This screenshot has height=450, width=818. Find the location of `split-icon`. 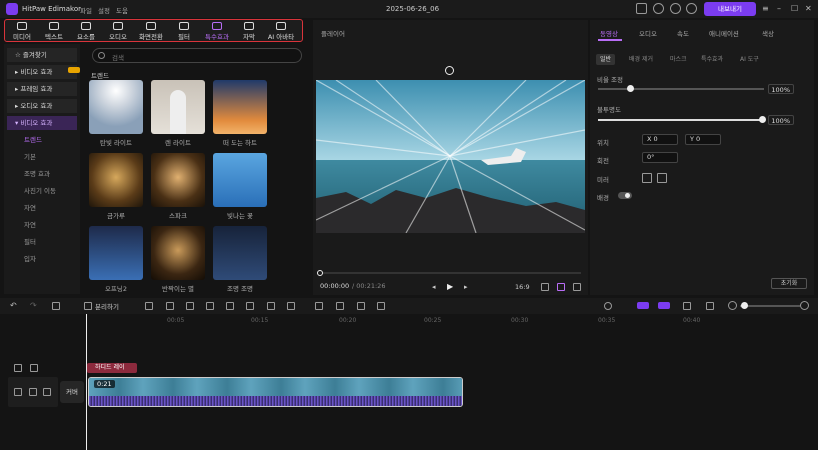

split-icon is located at coordinates (88, 306).